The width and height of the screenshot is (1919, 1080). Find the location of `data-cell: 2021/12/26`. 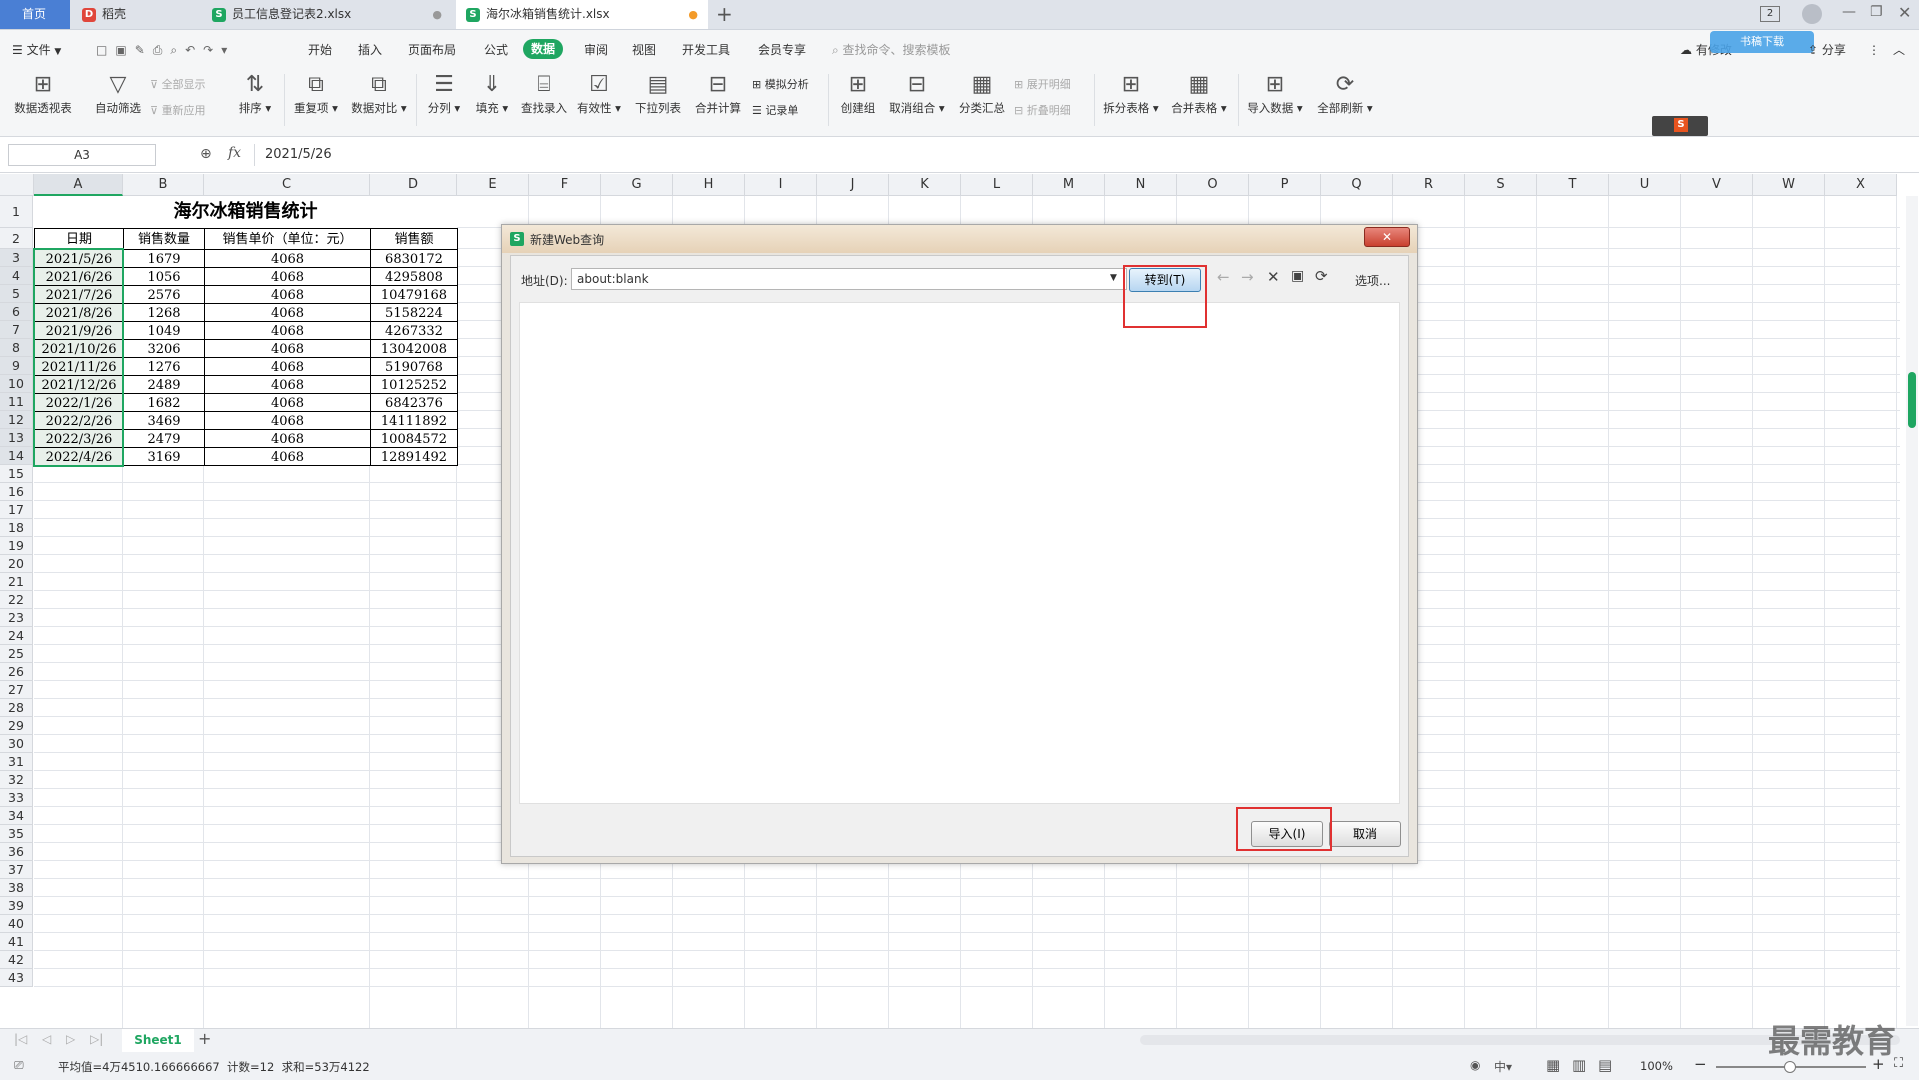

data-cell: 2021/12/26 is located at coordinates (79, 384).